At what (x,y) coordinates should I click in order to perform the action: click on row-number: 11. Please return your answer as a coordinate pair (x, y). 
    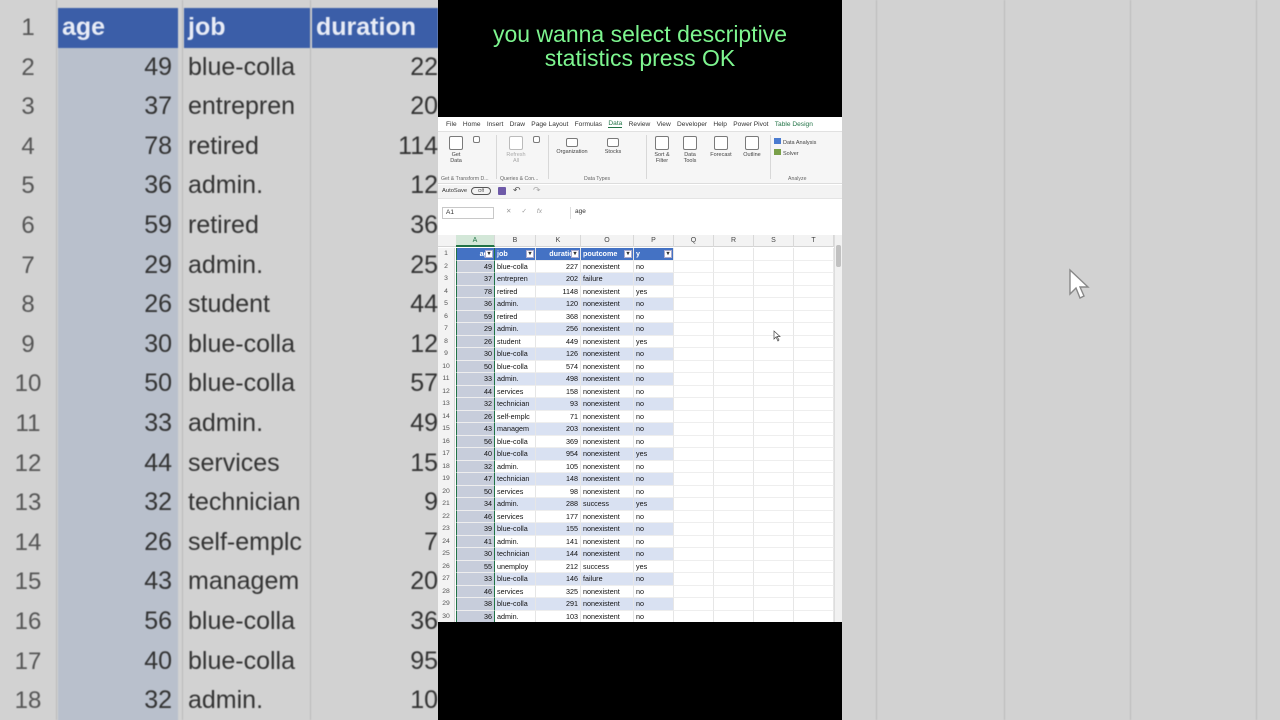
    Looking at the image, I should click on (446, 379).